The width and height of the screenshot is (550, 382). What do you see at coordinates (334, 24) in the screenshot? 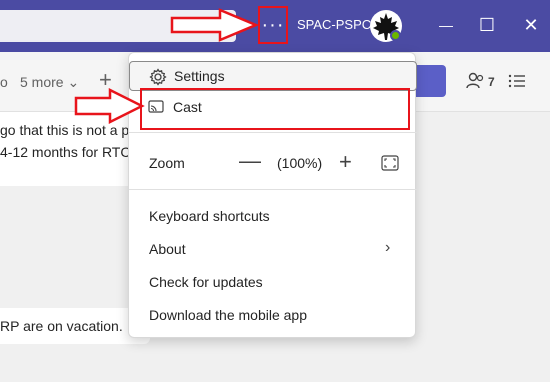
I see `org-name: SPAC-PSPC` at bounding box center [334, 24].